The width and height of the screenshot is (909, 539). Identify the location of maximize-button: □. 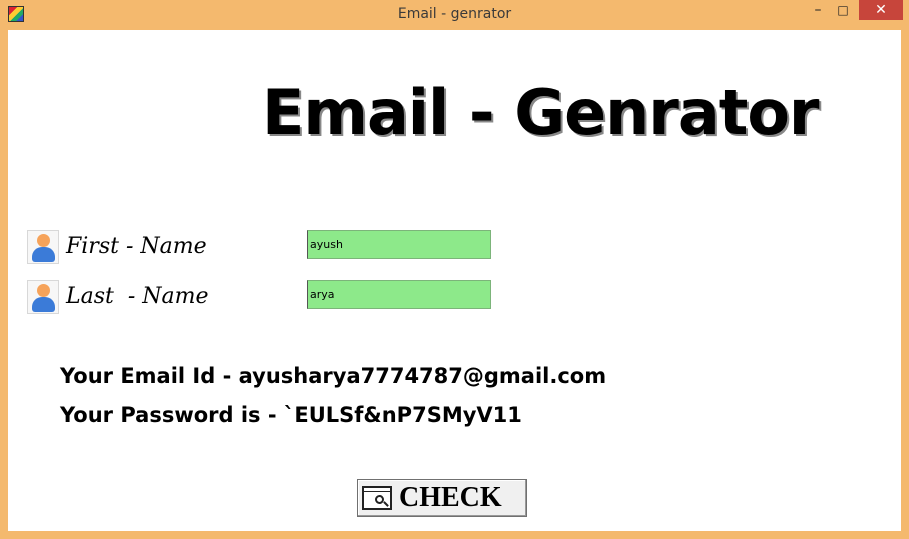
(843, 10).